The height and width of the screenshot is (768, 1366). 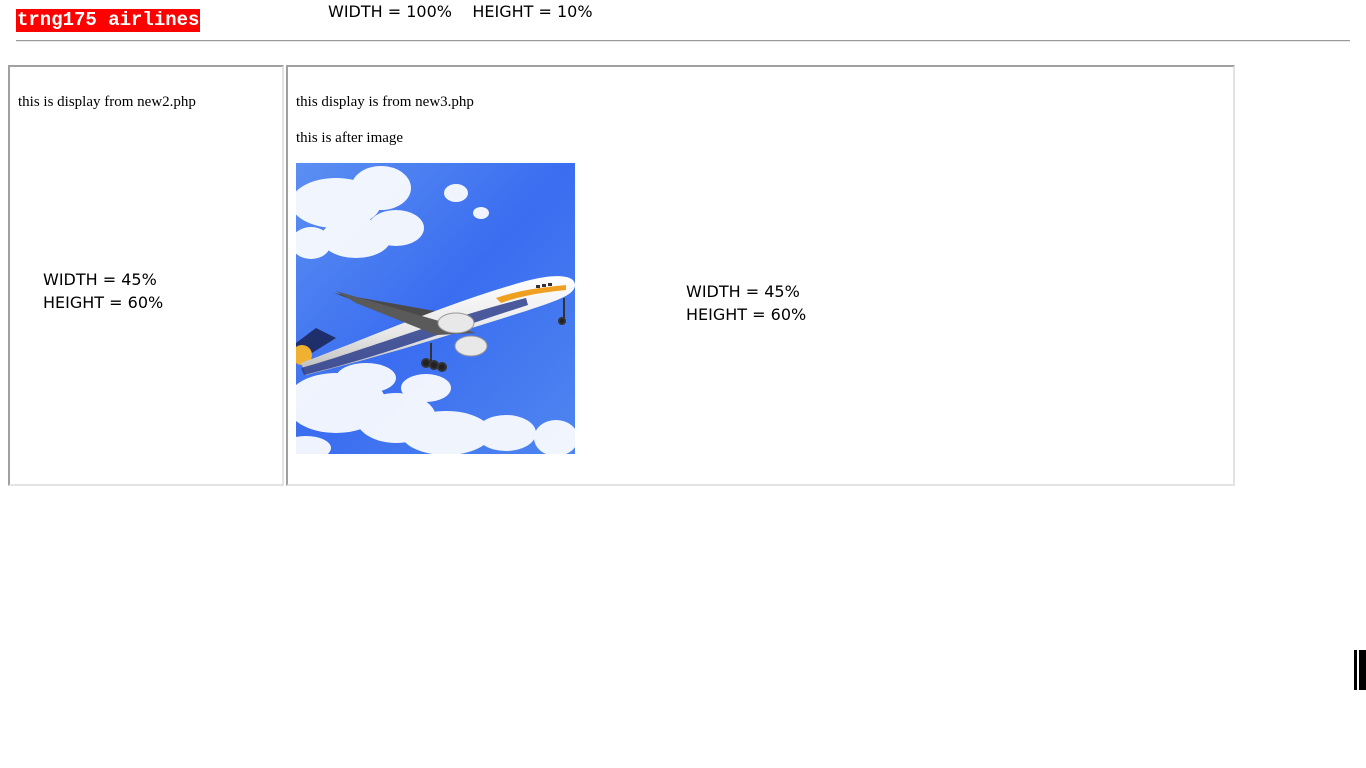 What do you see at coordinates (683, 41) in the screenshot?
I see `header-divider` at bounding box center [683, 41].